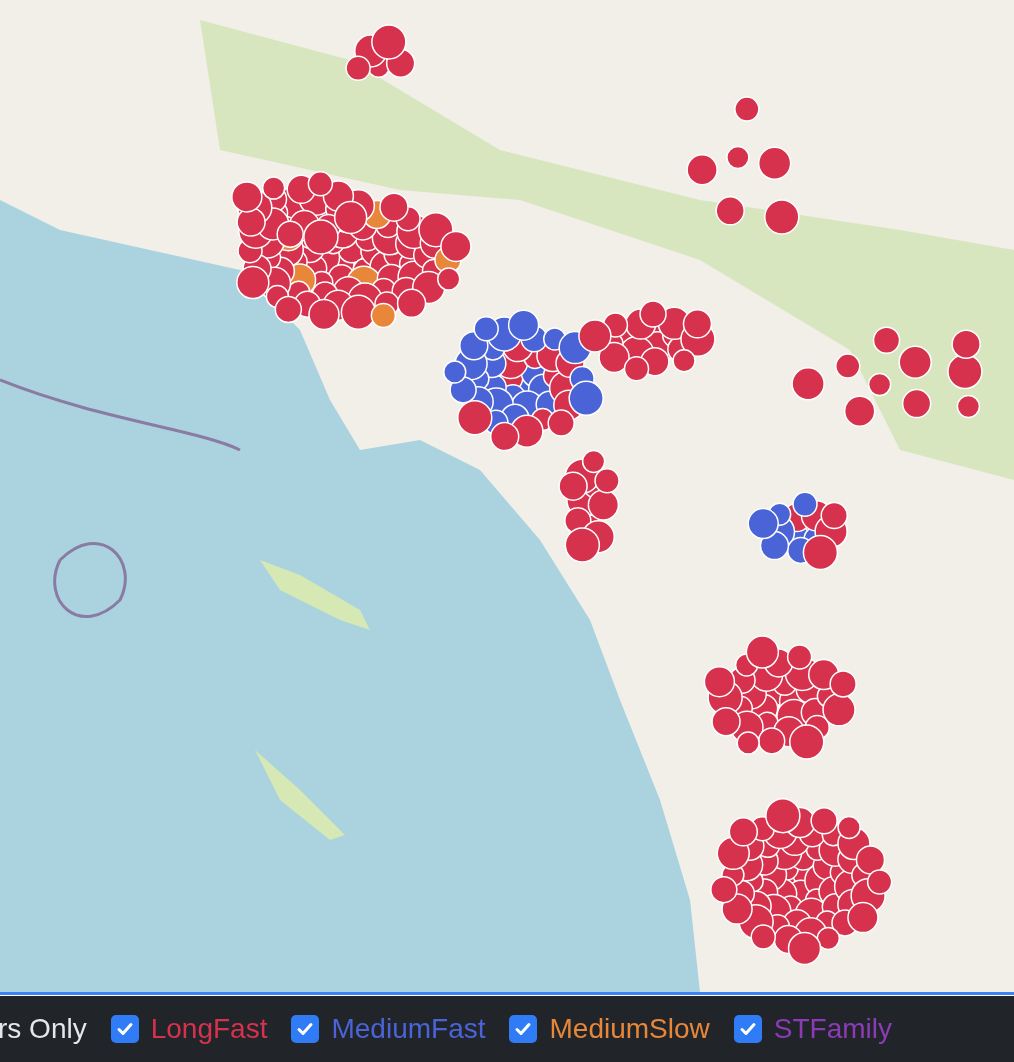 Image resolution: width=1014 pixels, height=1062 pixels. What do you see at coordinates (43, 1029) in the screenshot?
I see `filter-label: rs Only` at bounding box center [43, 1029].